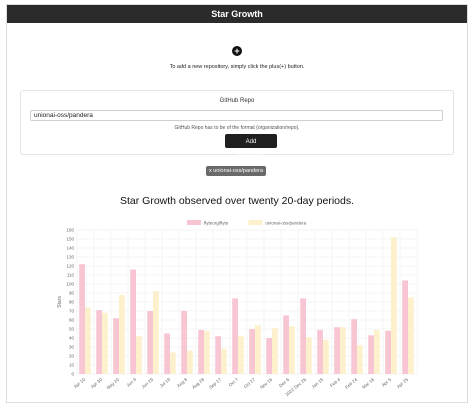 The height and width of the screenshot is (407, 474). Describe the element at coordinates (60, 302) in the screenshot. I see `y-axis-title: Stars` at that location.